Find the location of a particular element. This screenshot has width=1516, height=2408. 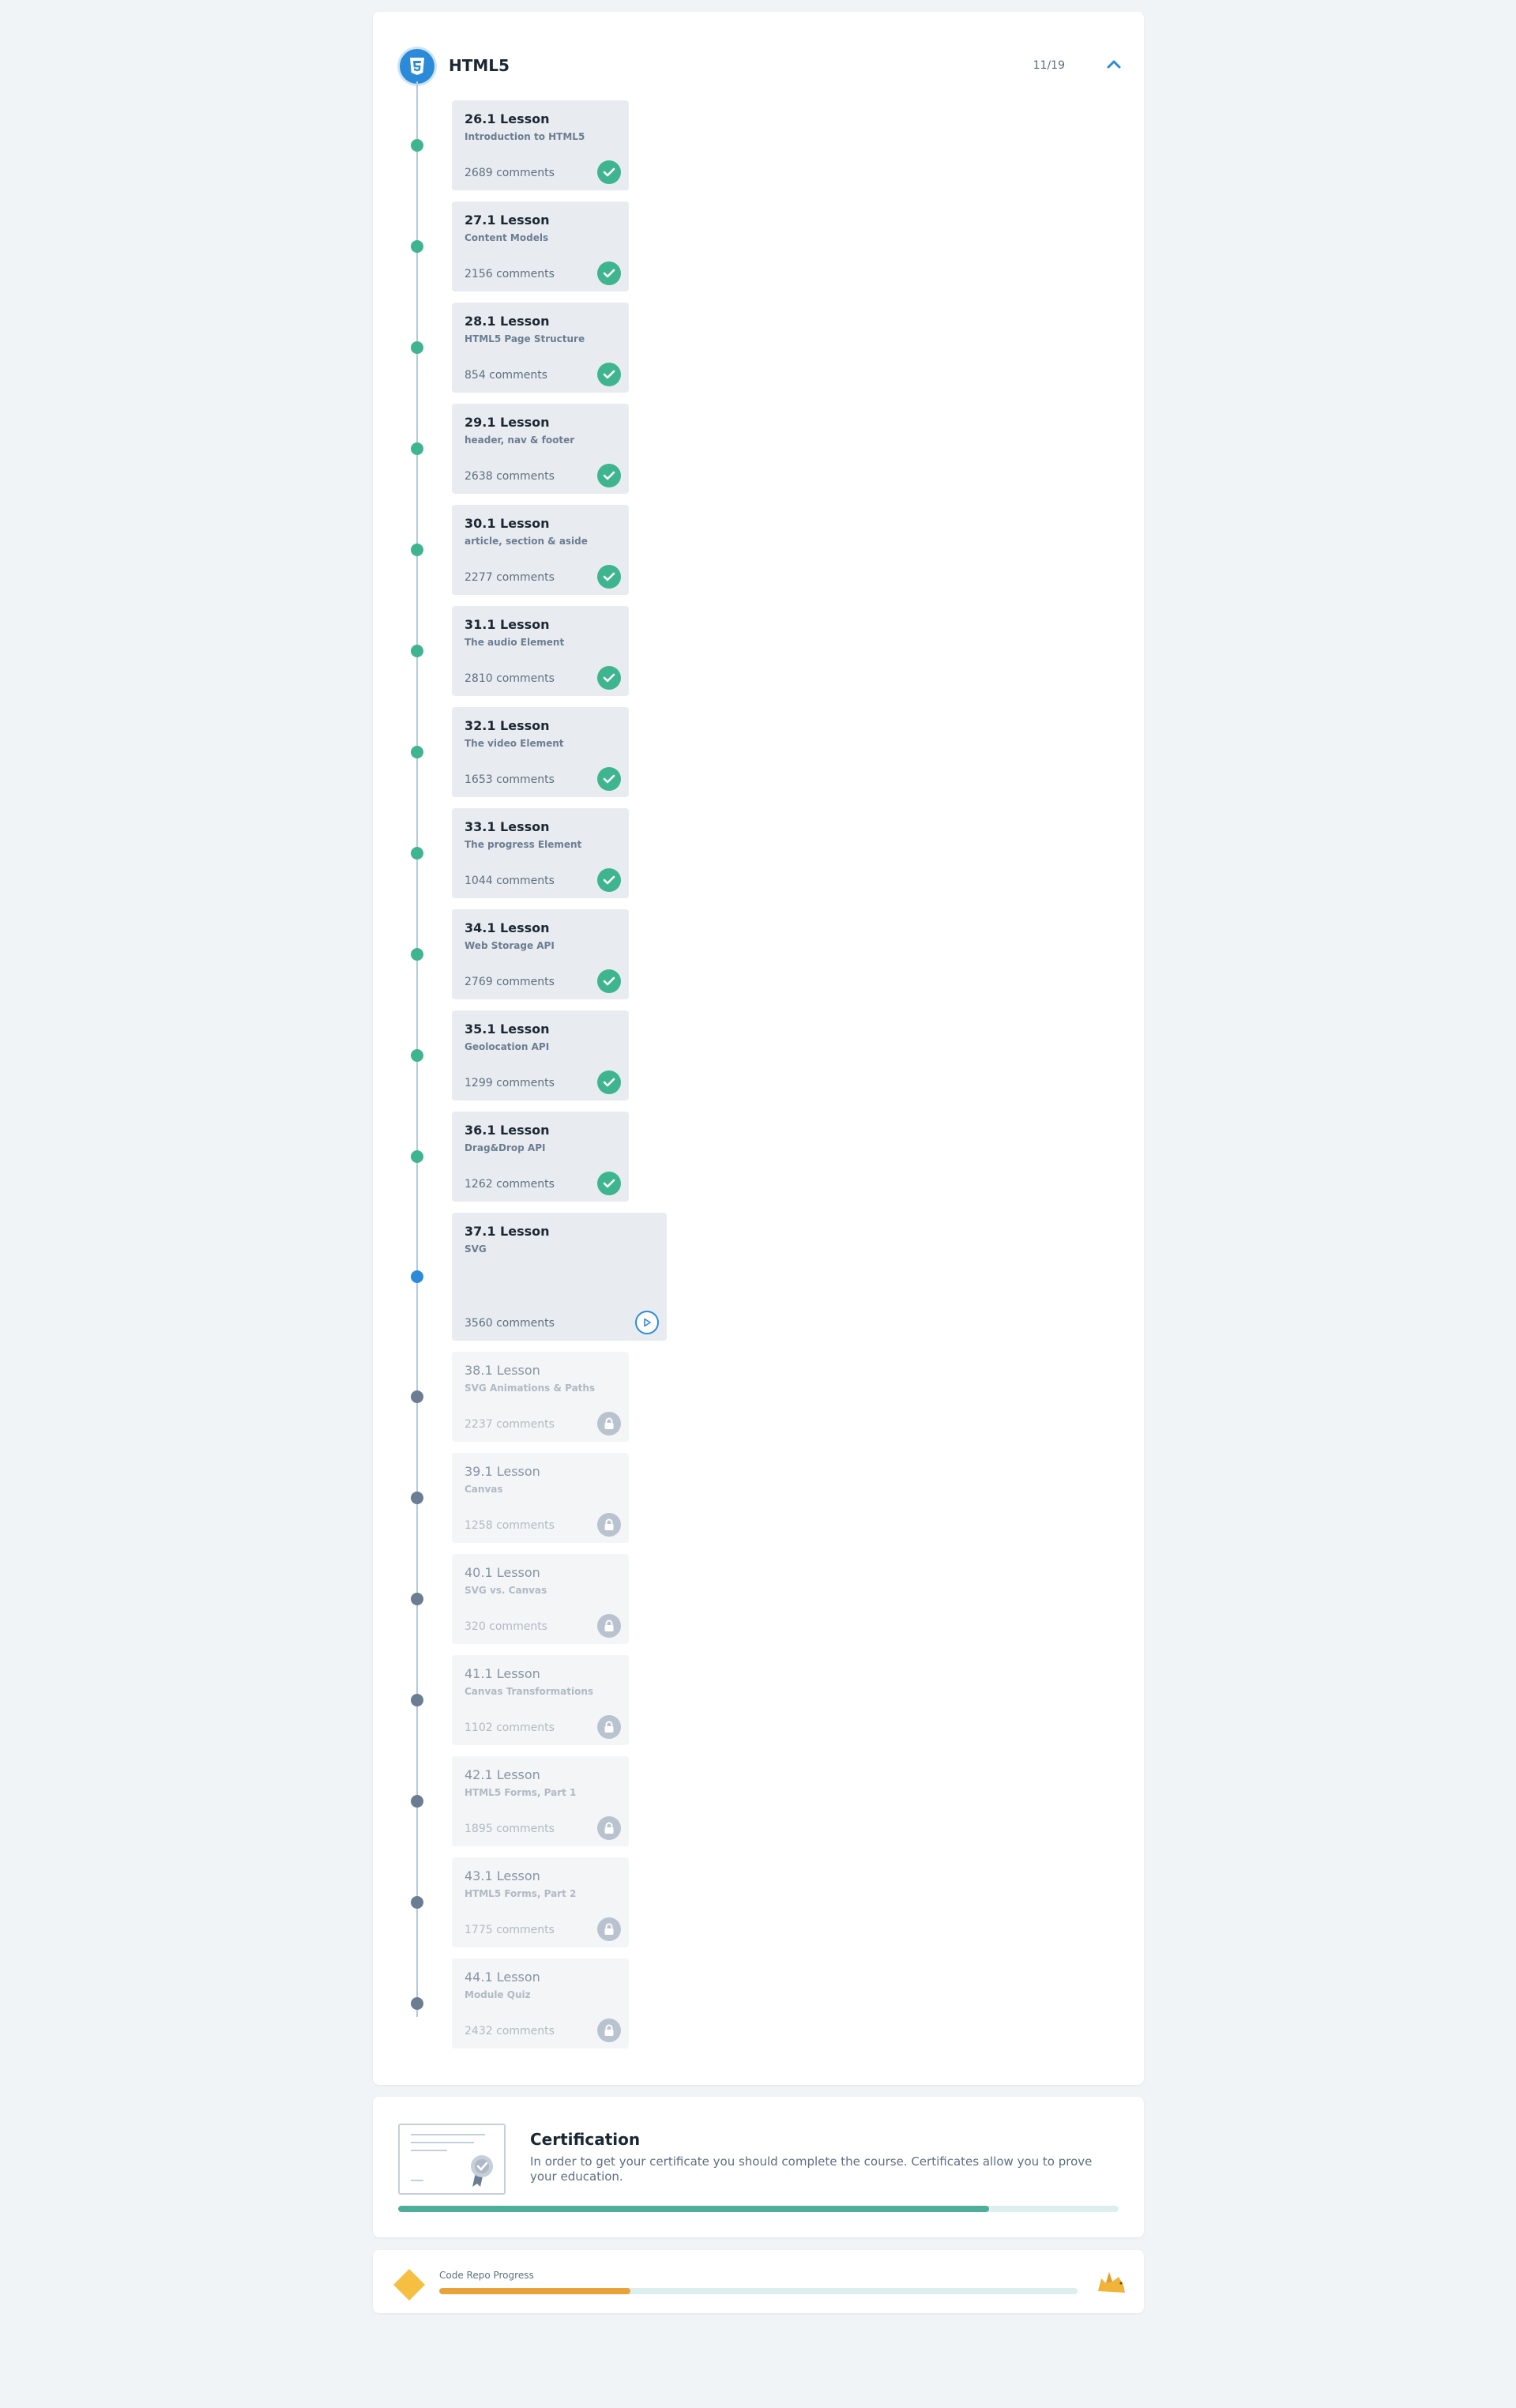

lesson-subtitle: Introduction to HTML5 is located at coordinates (525, 136).